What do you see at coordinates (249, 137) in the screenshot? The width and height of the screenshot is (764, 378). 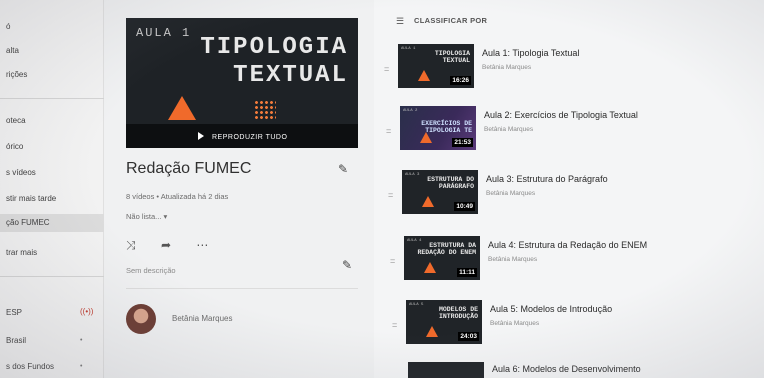 I see `play-all-label: REPRODUZIR TUDO` at bounding box center [249, 137].